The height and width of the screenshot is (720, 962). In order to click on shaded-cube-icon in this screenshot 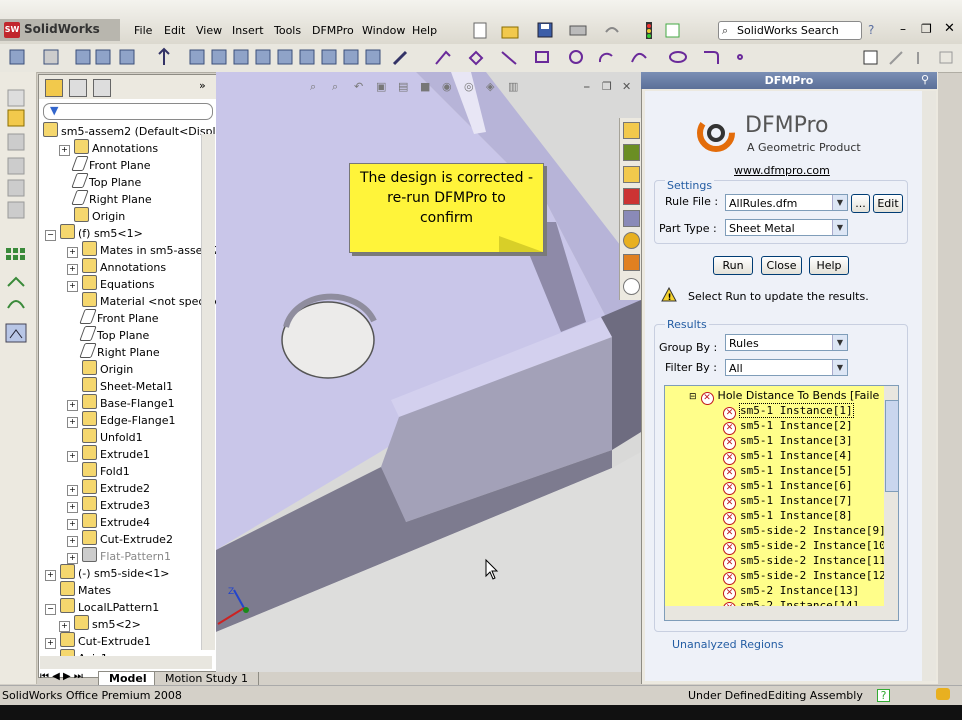, I will do `click(83, 57)`.